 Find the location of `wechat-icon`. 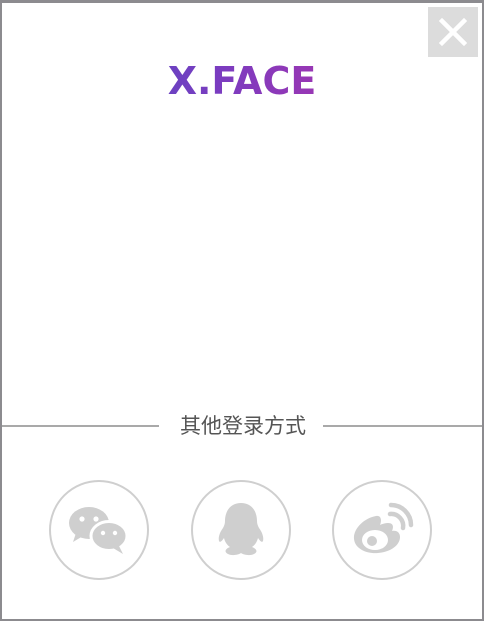

wechat-icon is located at coordinates (99, 530).